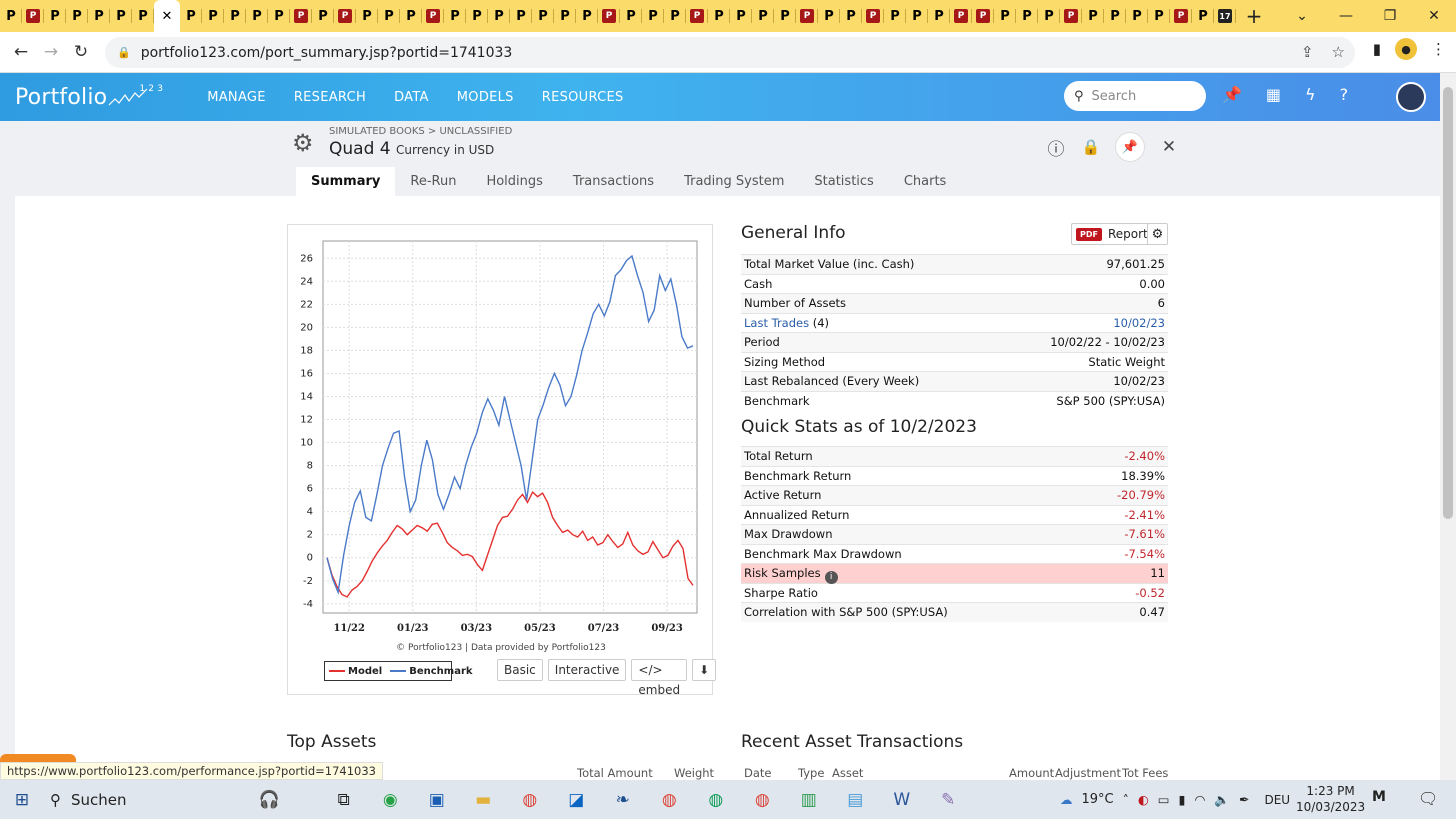 This screenshot has width=1456, height=819. I want to click on embed-button: </> embed, so click(659, 678).